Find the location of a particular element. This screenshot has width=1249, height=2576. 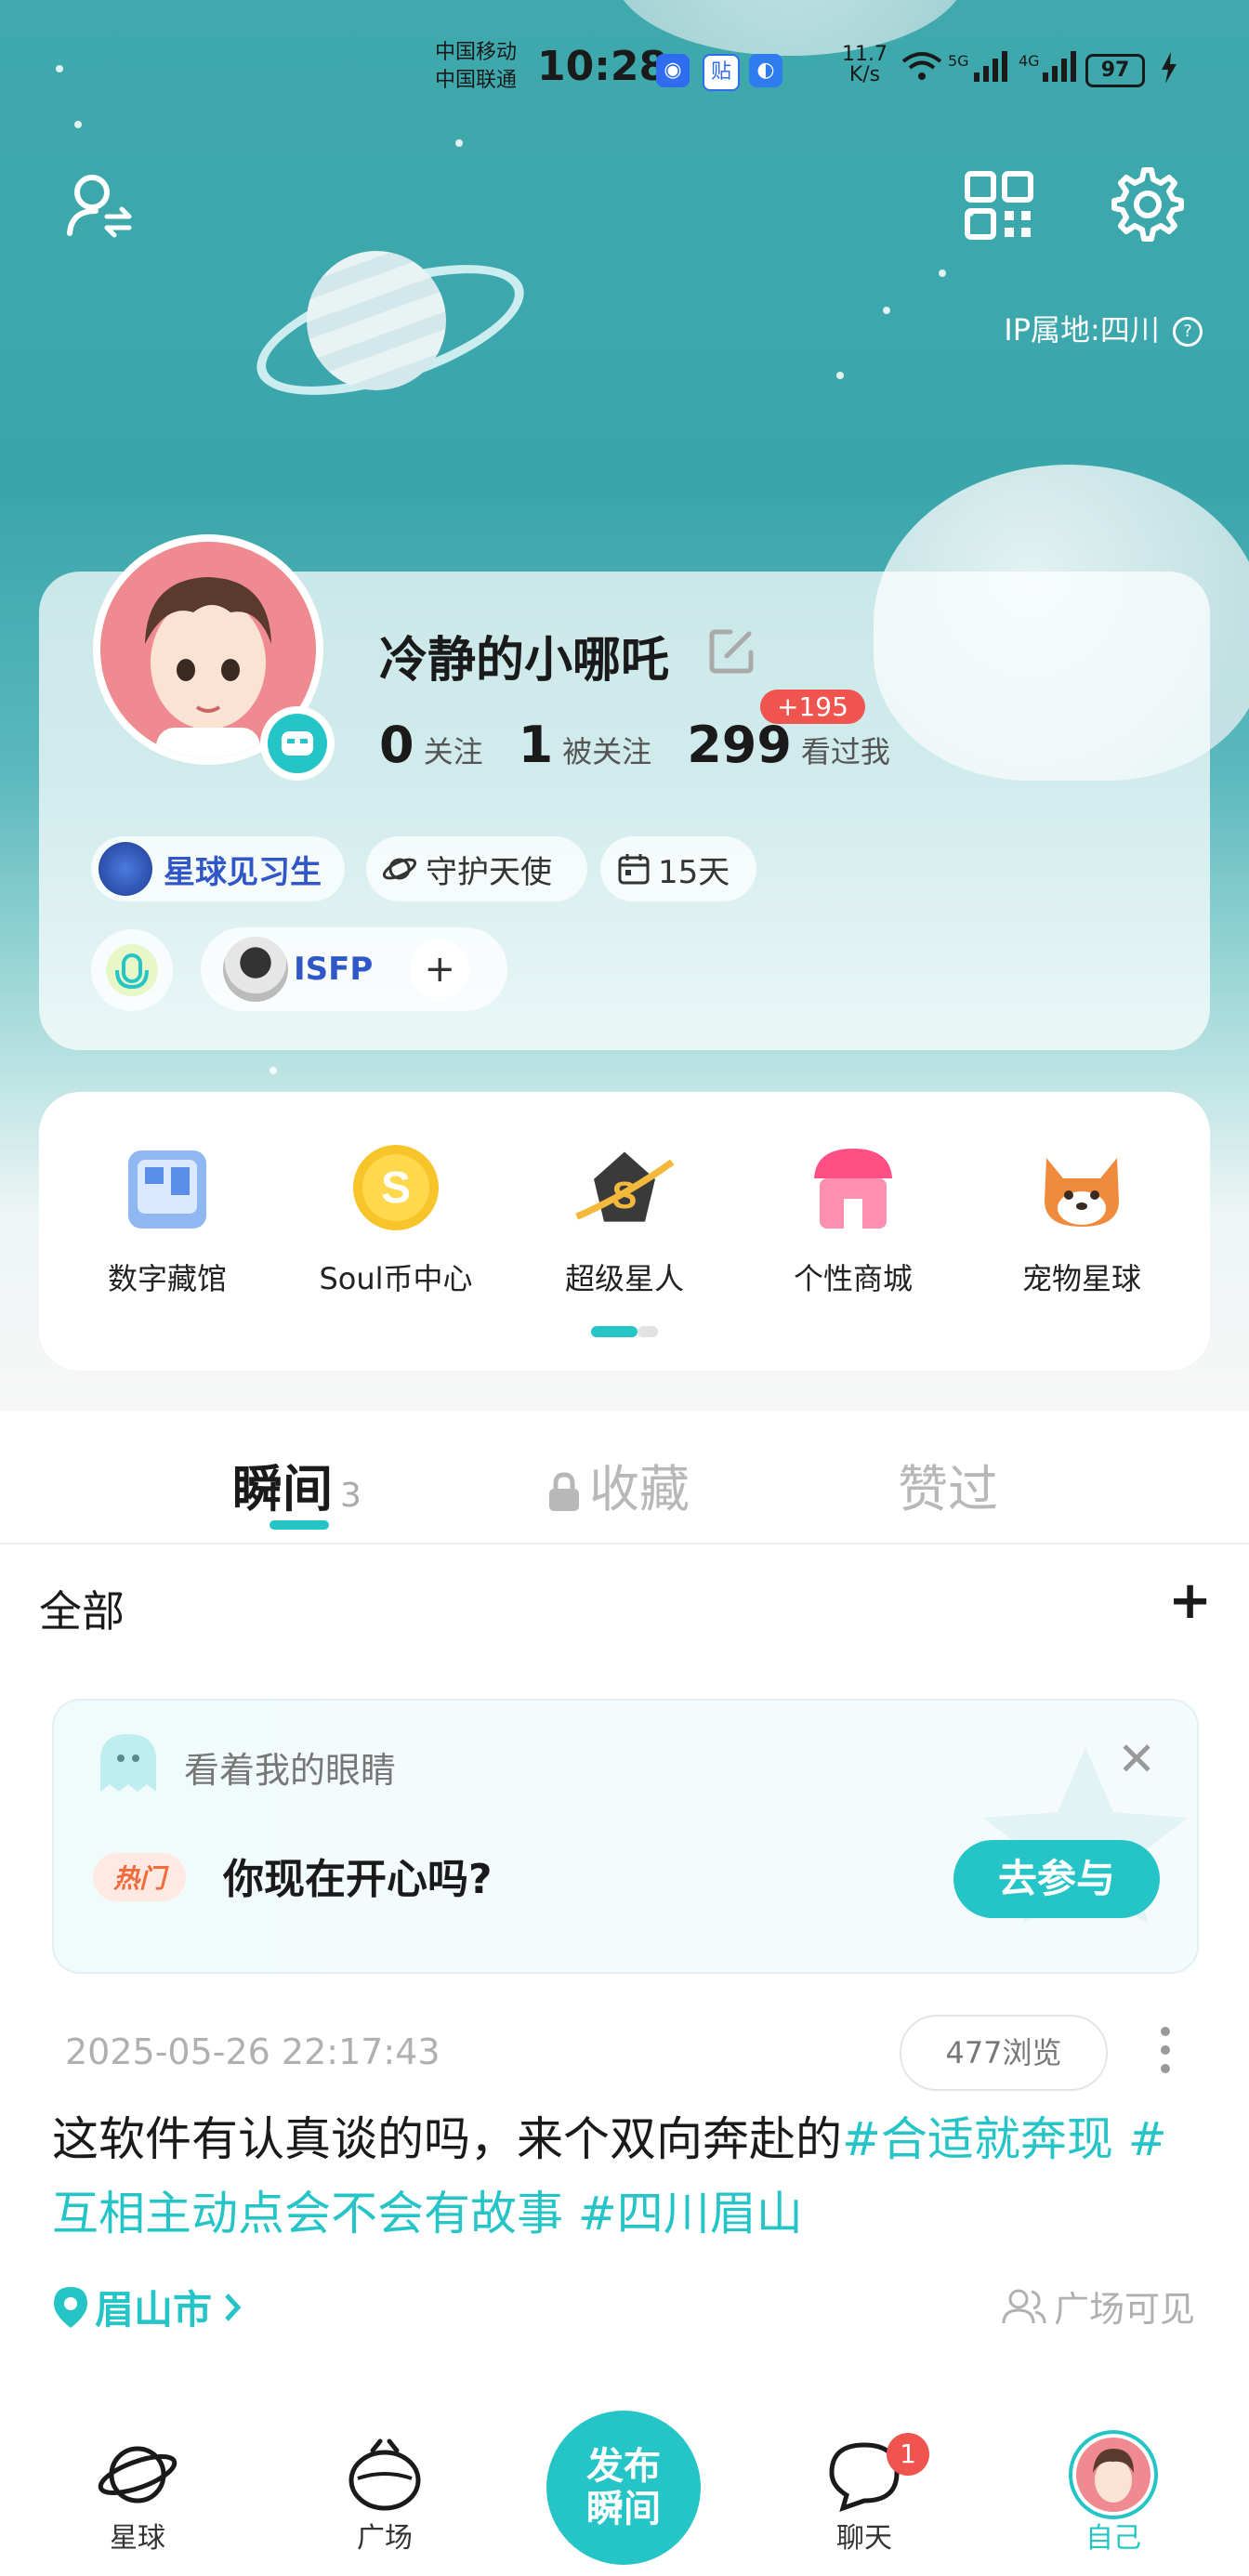

guardian-badge: 守护天使 is located at coordinates (477, 868).